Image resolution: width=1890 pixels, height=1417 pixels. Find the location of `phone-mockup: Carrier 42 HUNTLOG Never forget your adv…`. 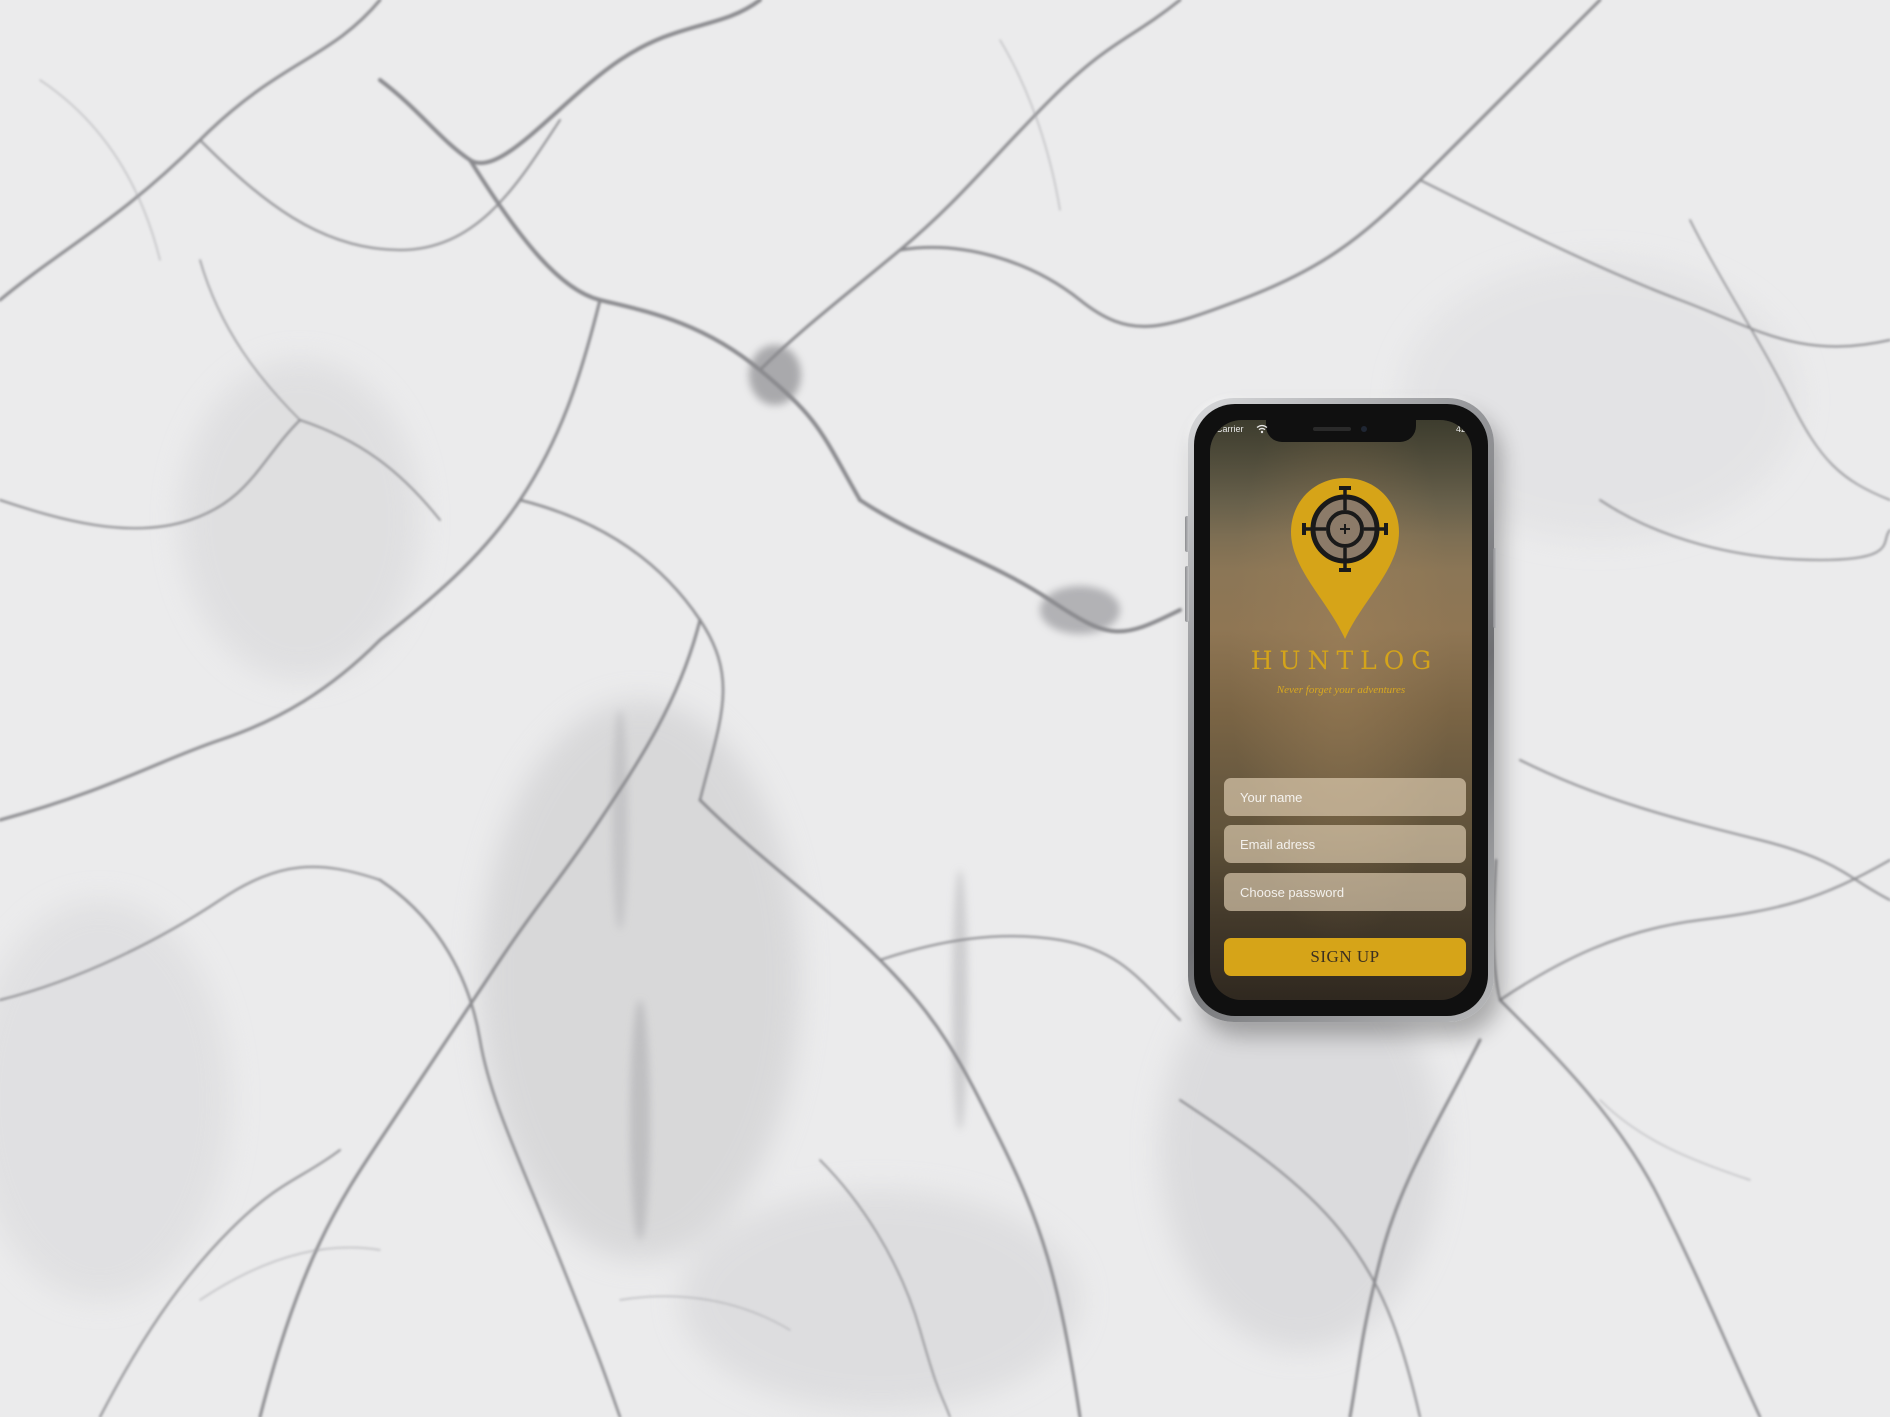

phone-mockup: Carrier 42 HUNTLOG Never forget your adv… is located at coordinates (1341, 710).